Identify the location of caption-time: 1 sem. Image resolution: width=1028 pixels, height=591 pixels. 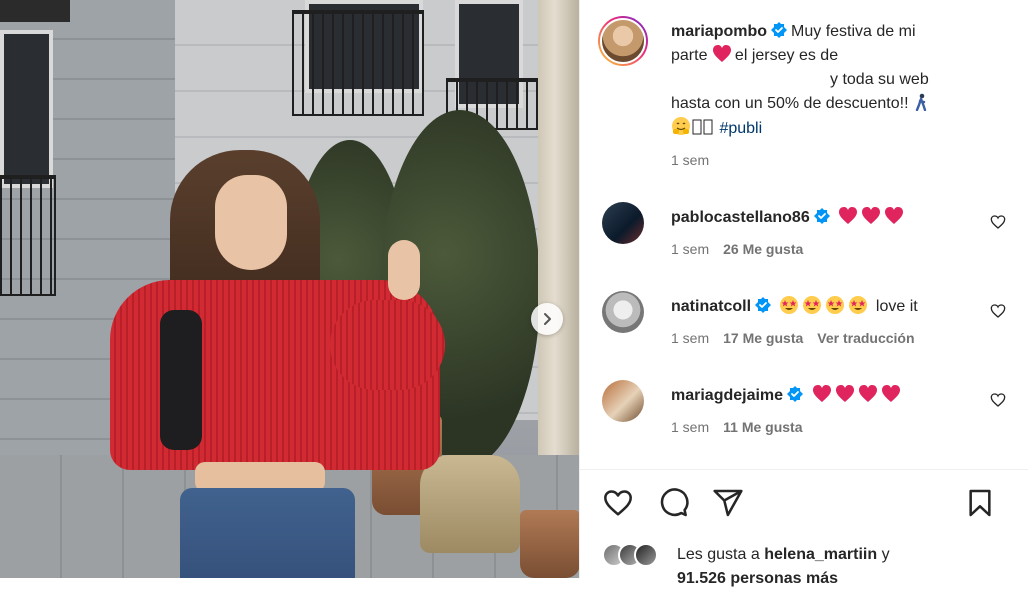
(821, 160).